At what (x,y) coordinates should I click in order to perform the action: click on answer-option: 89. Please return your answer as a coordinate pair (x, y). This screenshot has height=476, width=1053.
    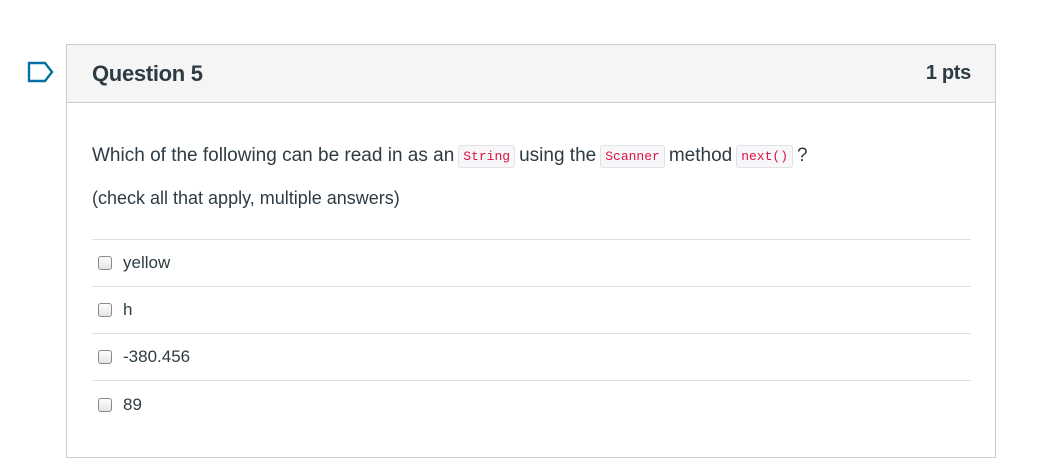
    Looking at the image, I should click on (531, 404).